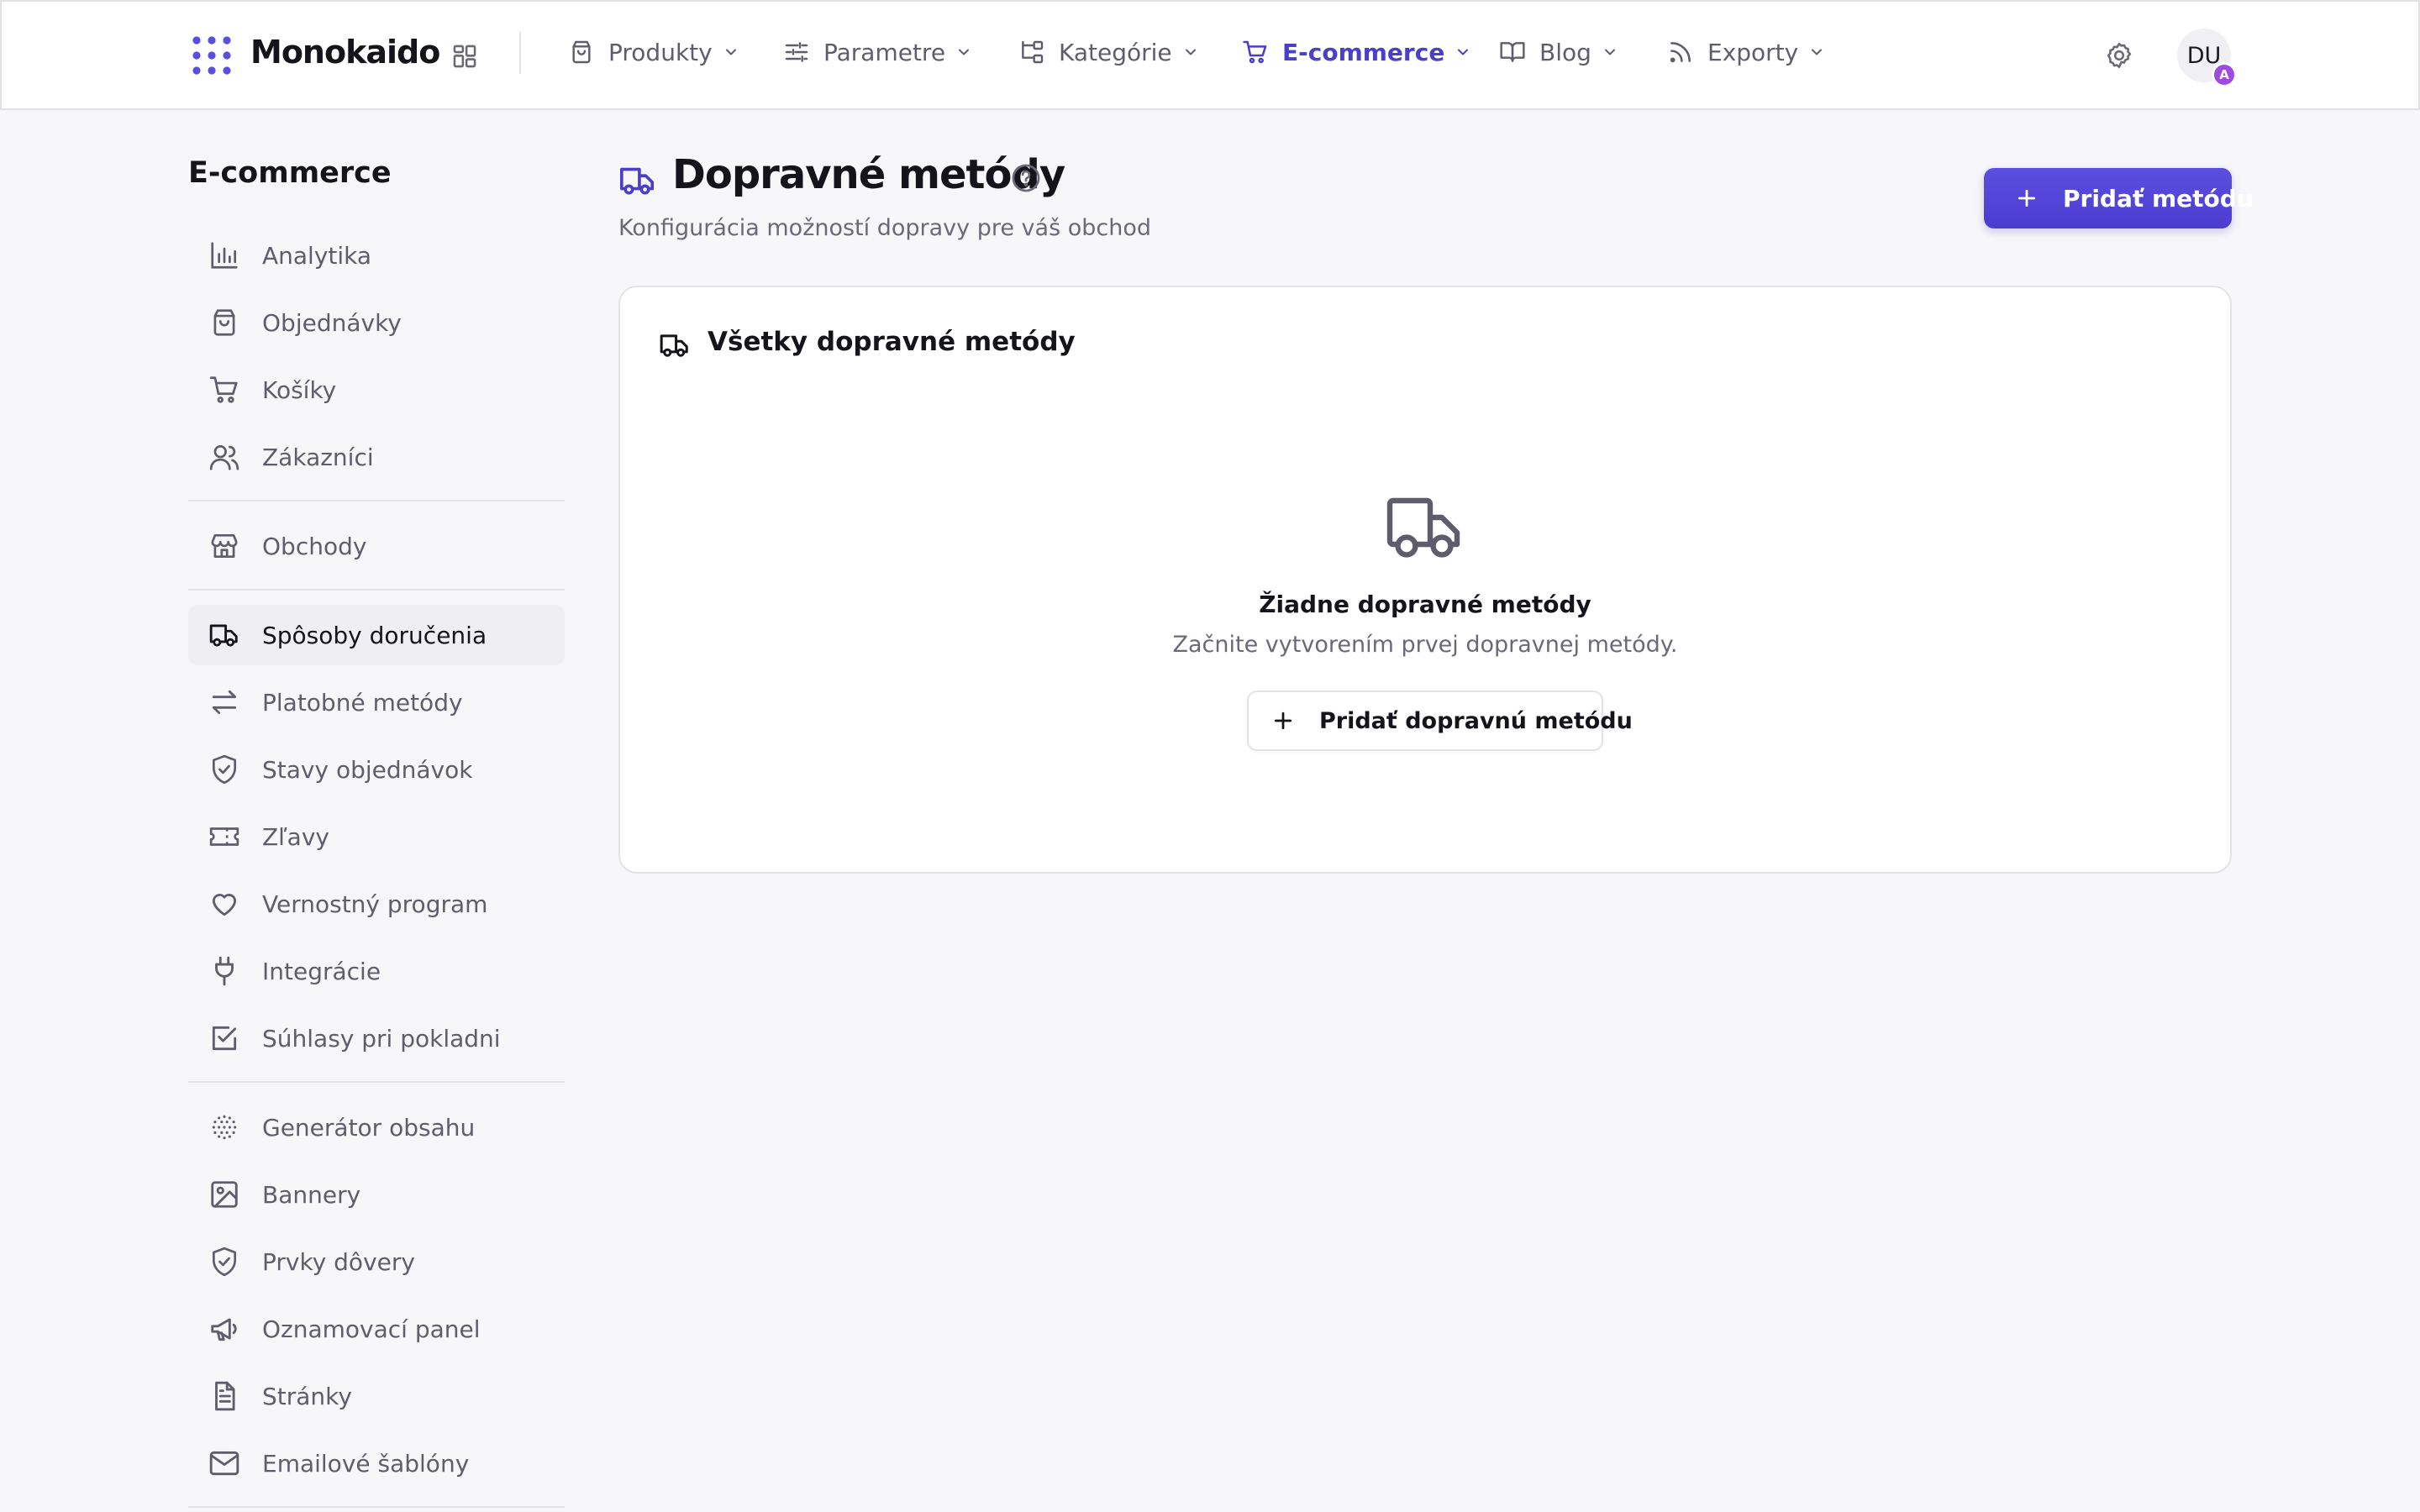  I want to click on sidebar-title: E-commerce, so click(290, 173).